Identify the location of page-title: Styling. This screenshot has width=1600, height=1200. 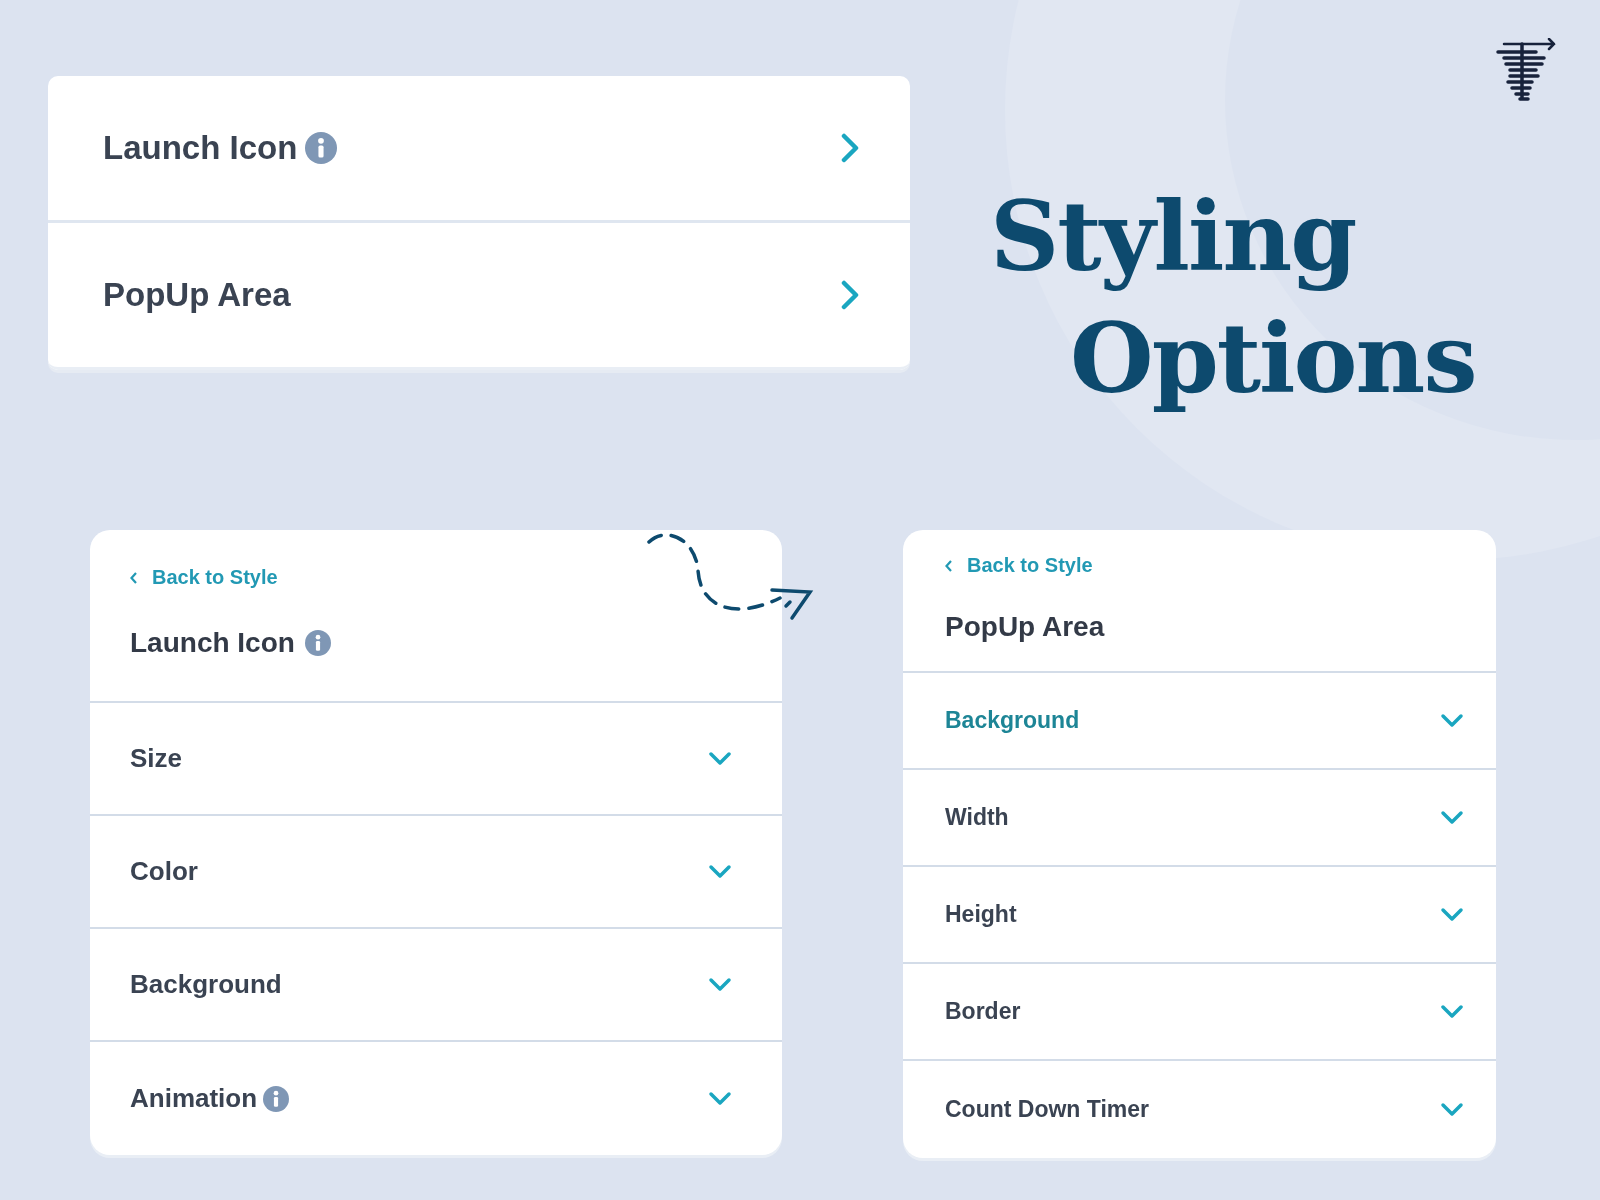
(1173, 237).